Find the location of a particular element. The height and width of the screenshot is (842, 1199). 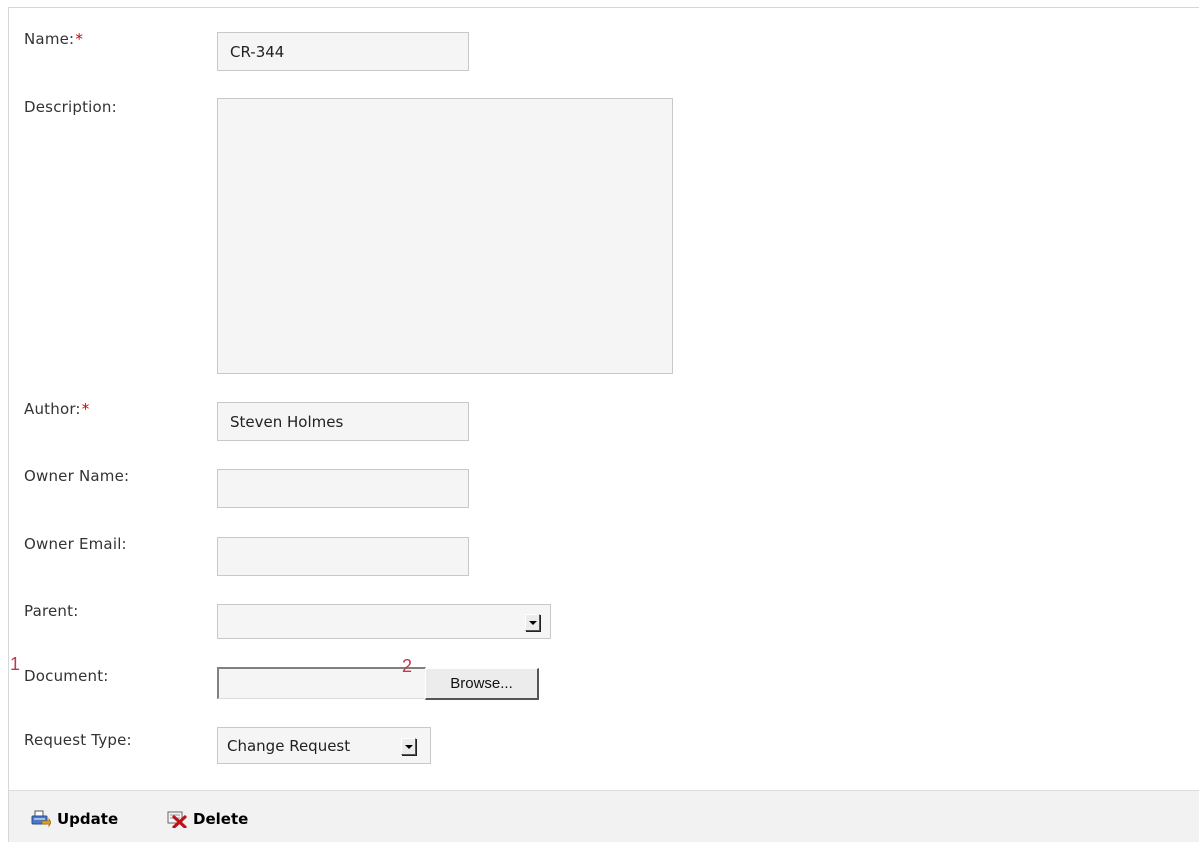

name-label: Name:* is located at coordinates (54, 39).